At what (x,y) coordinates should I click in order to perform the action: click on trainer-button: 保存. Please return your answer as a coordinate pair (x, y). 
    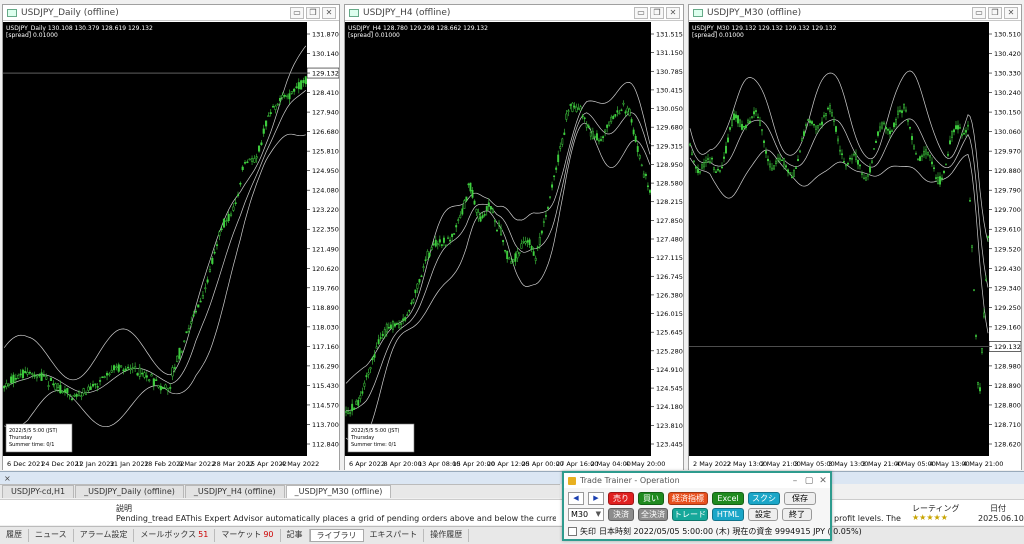
    Looking at the image, I should click on (800, 498).